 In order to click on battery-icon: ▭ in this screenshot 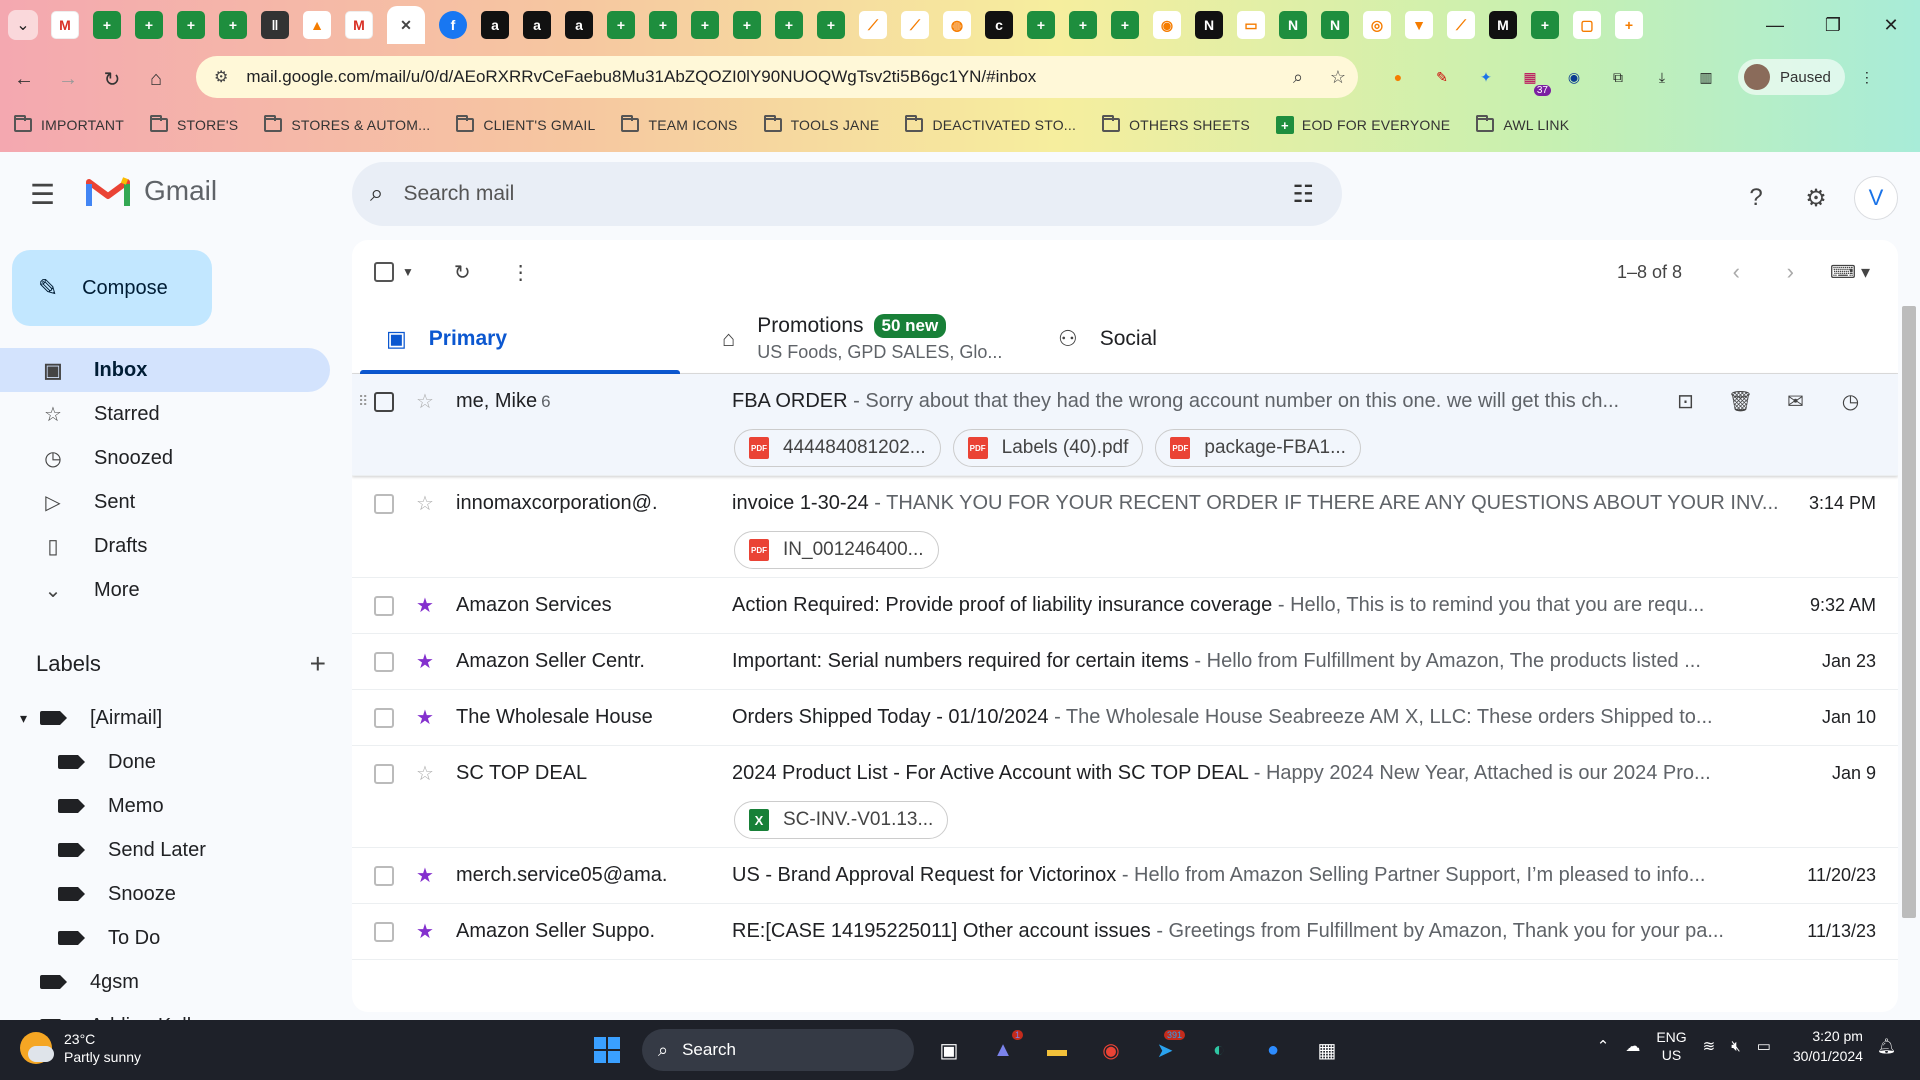, I will do `click(1764, 1046)`.